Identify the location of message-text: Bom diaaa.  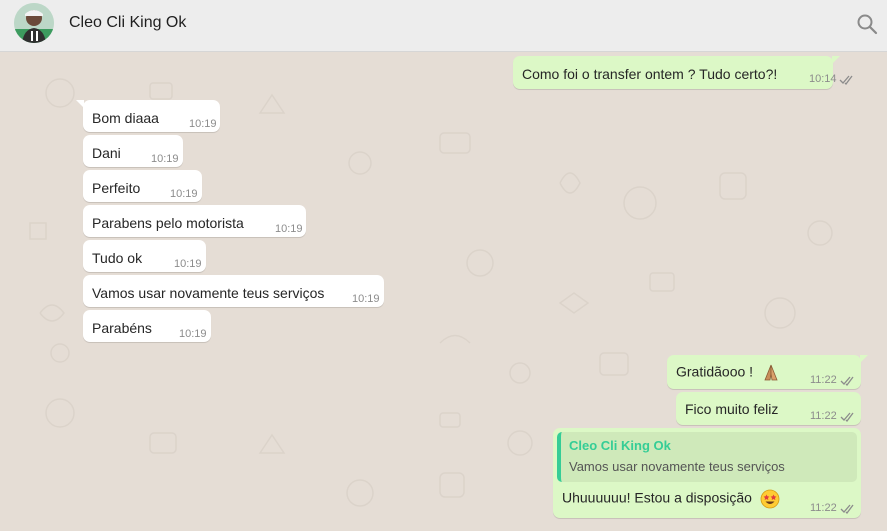
(125, 118).